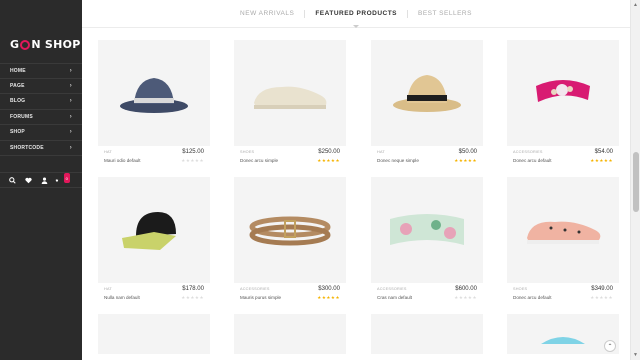  Describe the element at coordinates (193, 152) in the screenshot. I see `product-price: $125.00` at that location.